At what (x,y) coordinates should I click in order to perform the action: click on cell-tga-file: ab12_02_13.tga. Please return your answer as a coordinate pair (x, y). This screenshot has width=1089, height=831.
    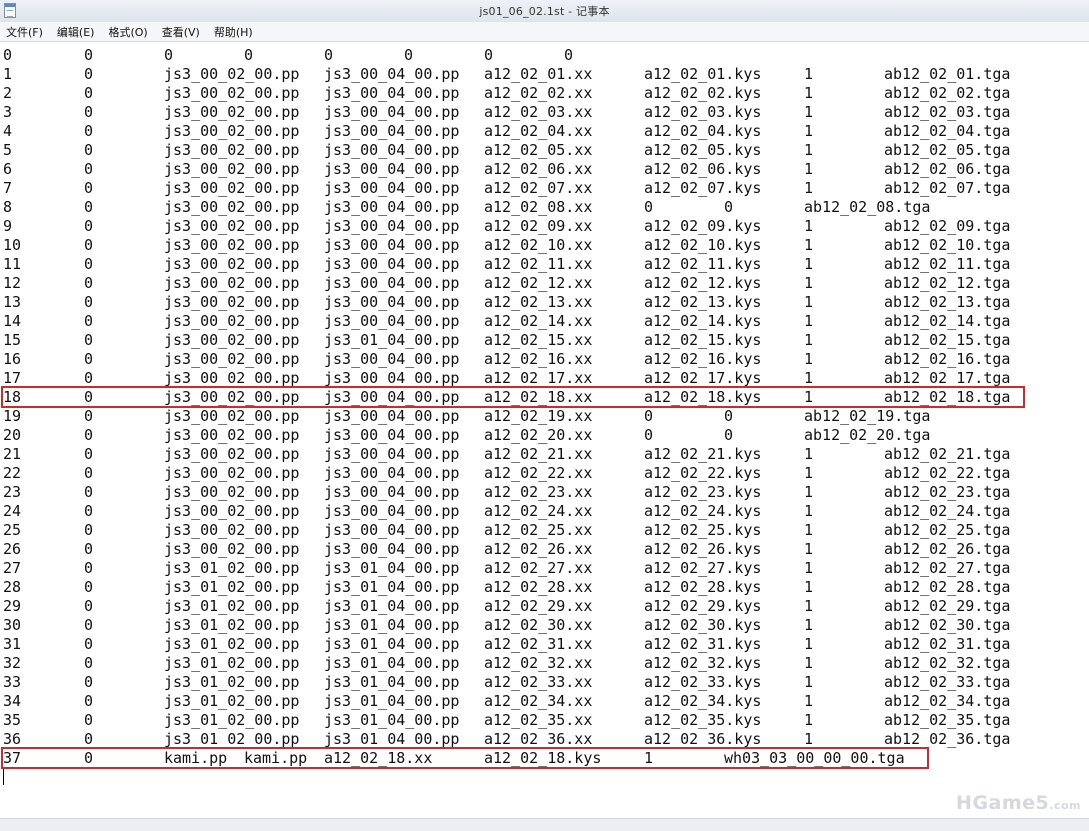
    Looking at the image, I should click on (947, 302).